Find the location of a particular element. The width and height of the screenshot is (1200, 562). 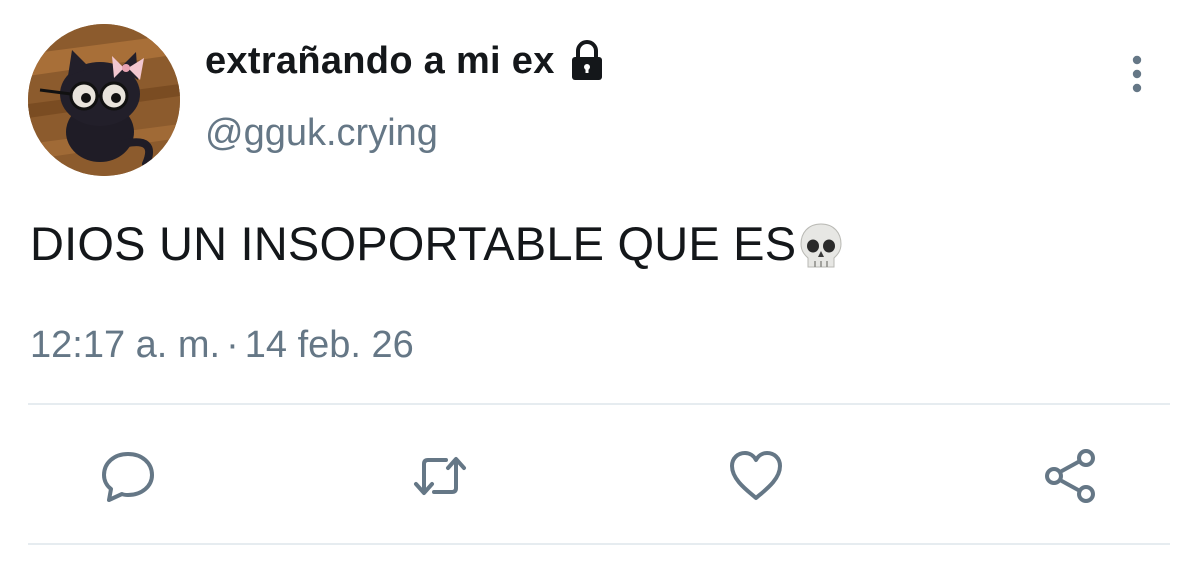

avatar is located at coordinates (104, 100).